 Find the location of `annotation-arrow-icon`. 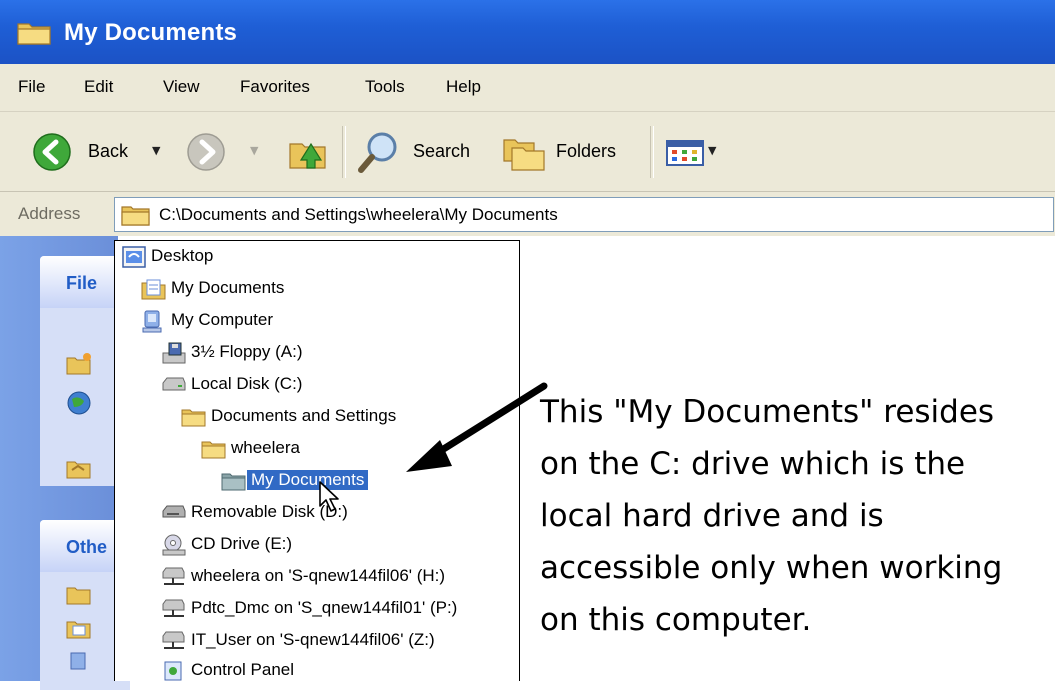

annotation-arrow-icon is located at coordinates (477, 427).